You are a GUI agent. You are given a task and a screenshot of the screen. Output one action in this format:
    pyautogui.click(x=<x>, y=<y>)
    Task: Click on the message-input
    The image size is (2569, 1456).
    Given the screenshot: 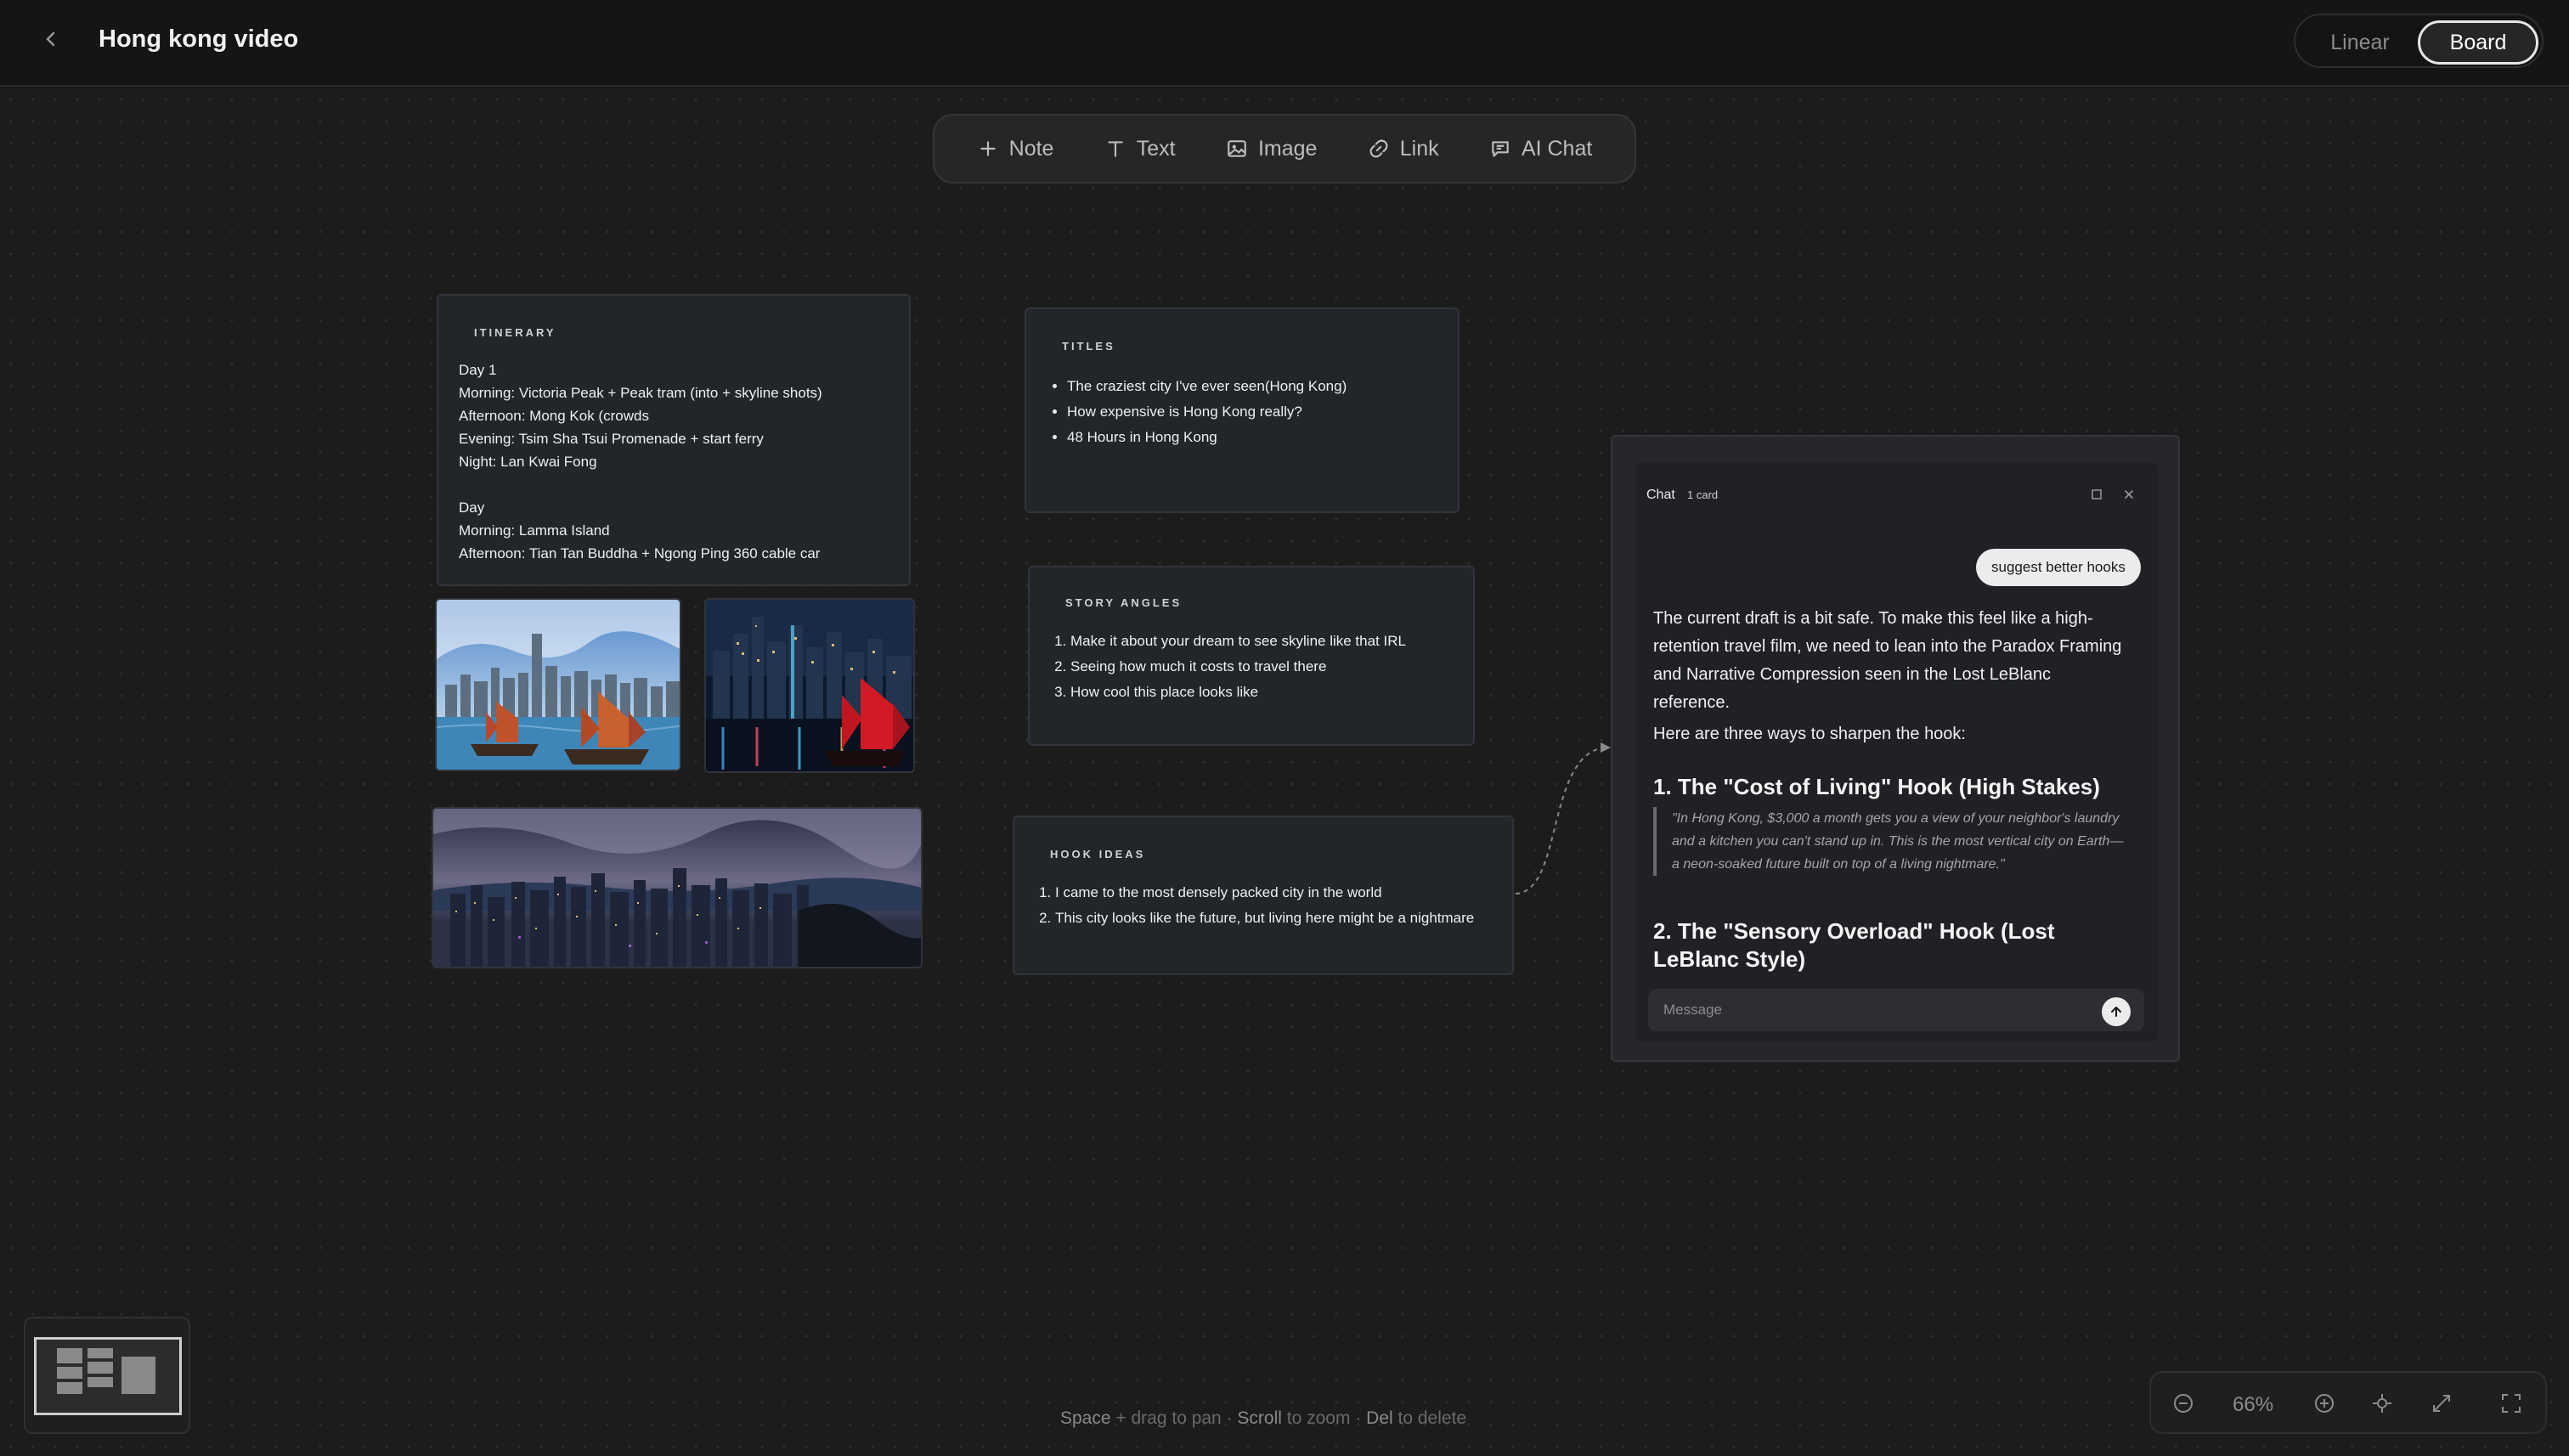 What is the action you would take?
    pyautogui.click(x=1896, y=1010)
    